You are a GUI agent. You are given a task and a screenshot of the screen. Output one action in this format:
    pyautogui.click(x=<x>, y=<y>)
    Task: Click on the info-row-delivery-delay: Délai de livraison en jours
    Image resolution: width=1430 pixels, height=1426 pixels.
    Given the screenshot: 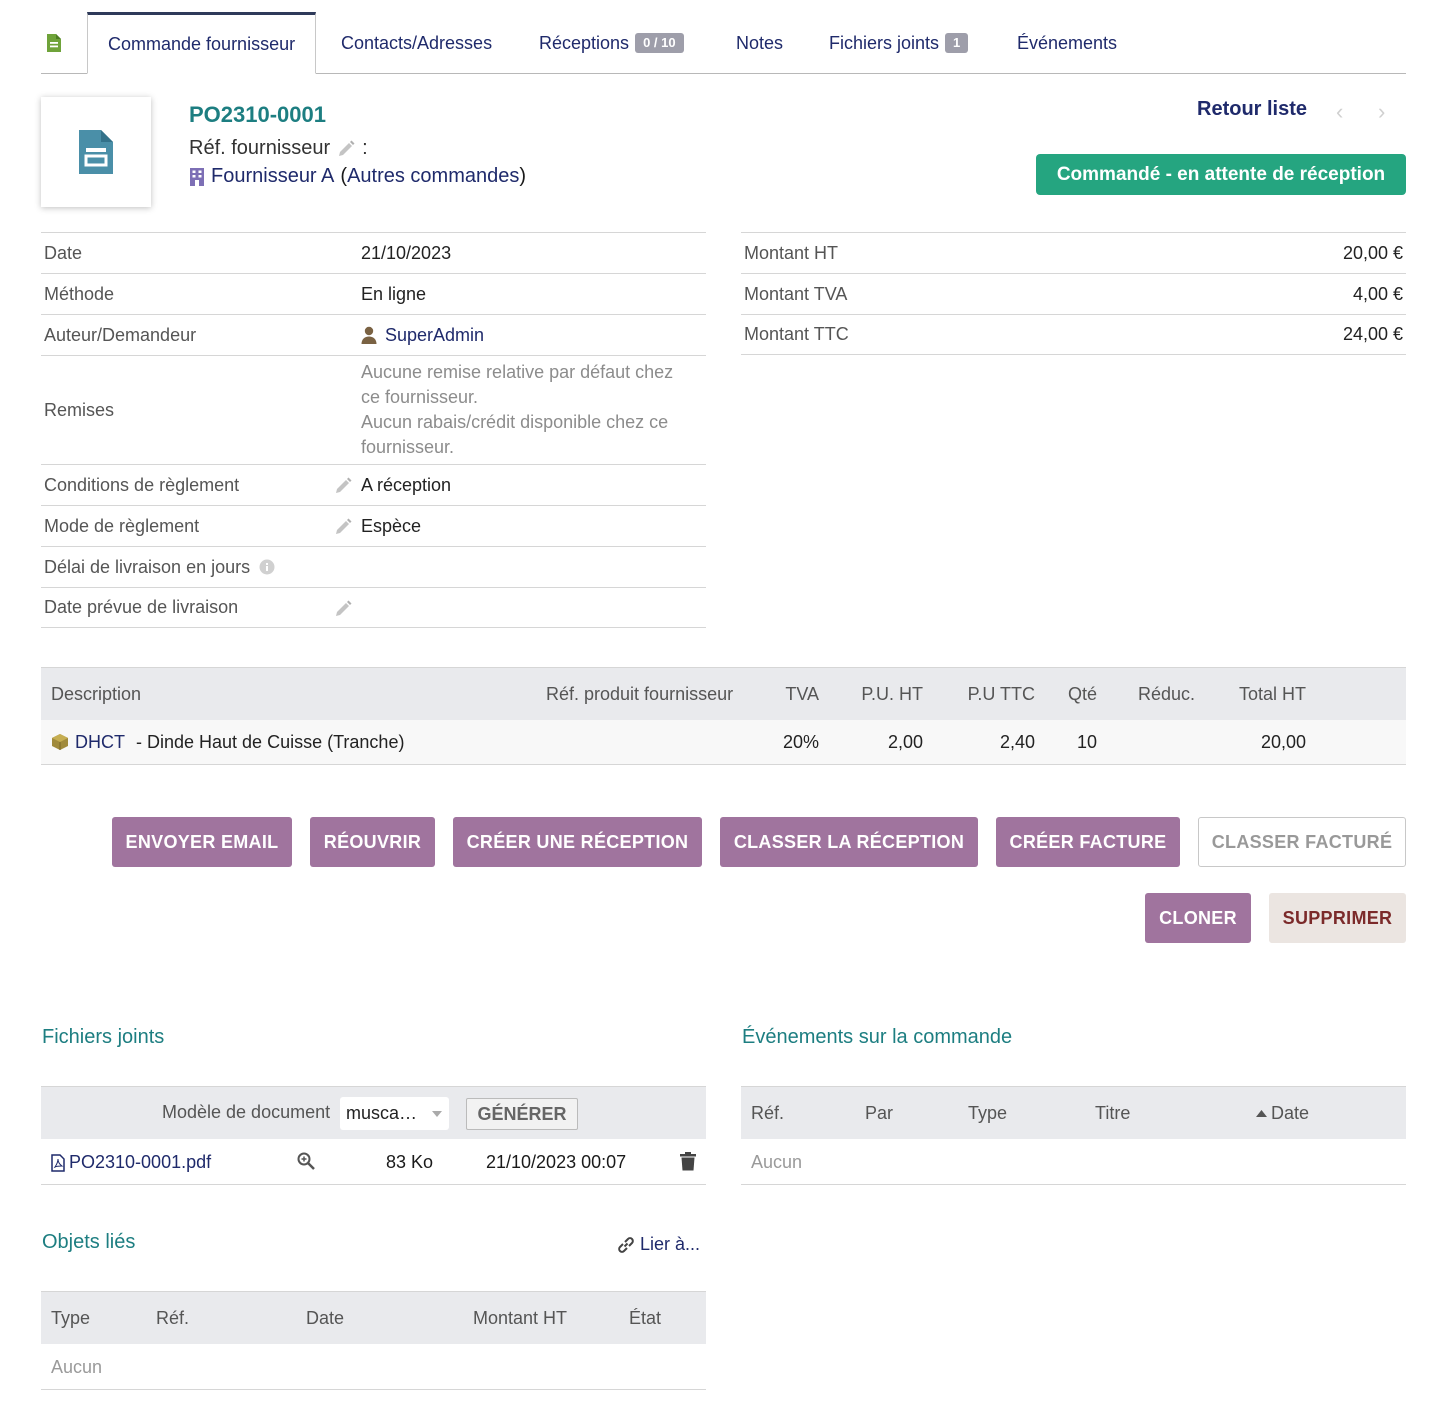 What is the action you would take?
    pyautogui.click(x=373, y=566)
    